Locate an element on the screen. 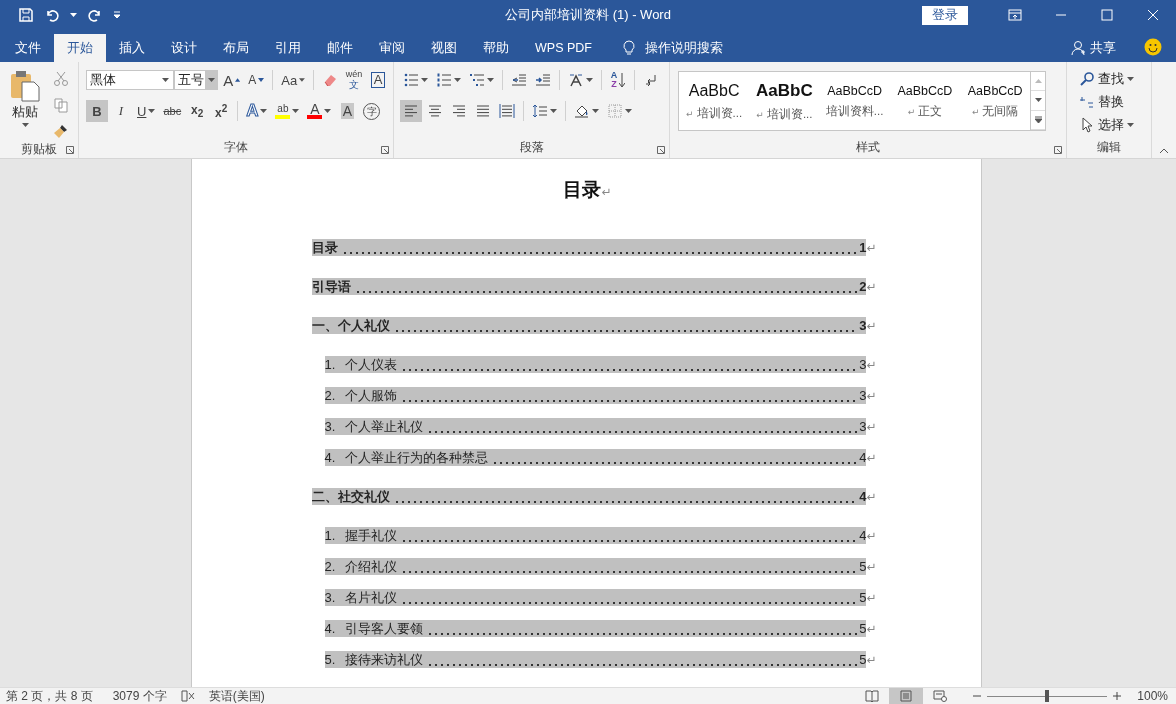  grow-font-button: A is located at coordinates (232, 80).